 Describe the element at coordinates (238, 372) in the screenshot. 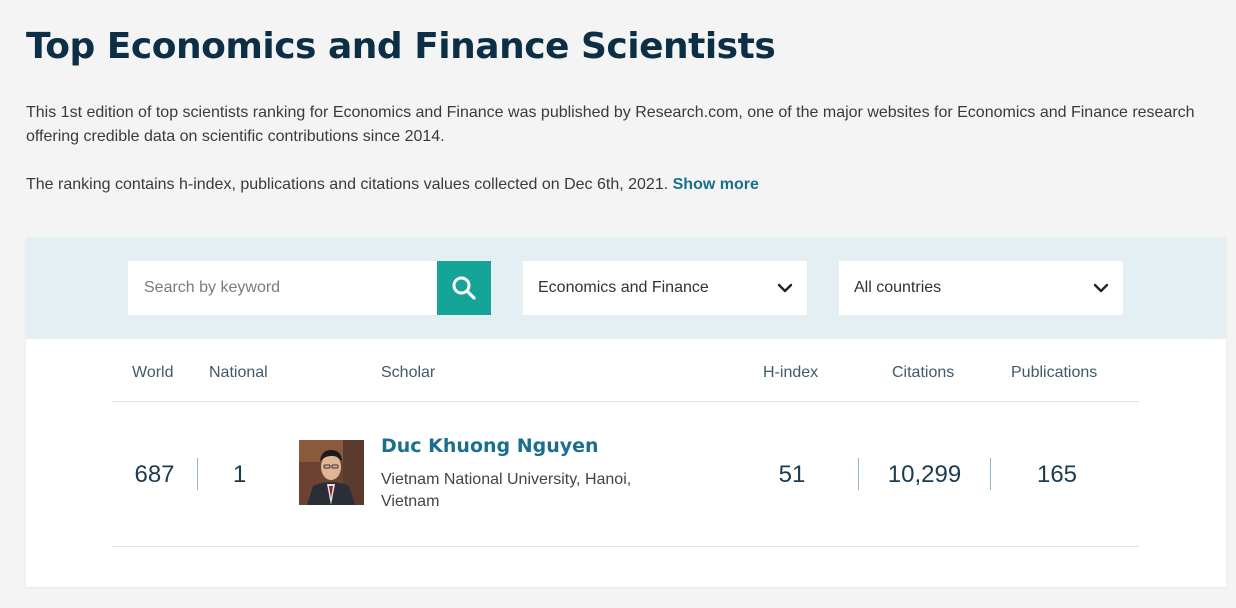

I see `header-national: National` at that location.